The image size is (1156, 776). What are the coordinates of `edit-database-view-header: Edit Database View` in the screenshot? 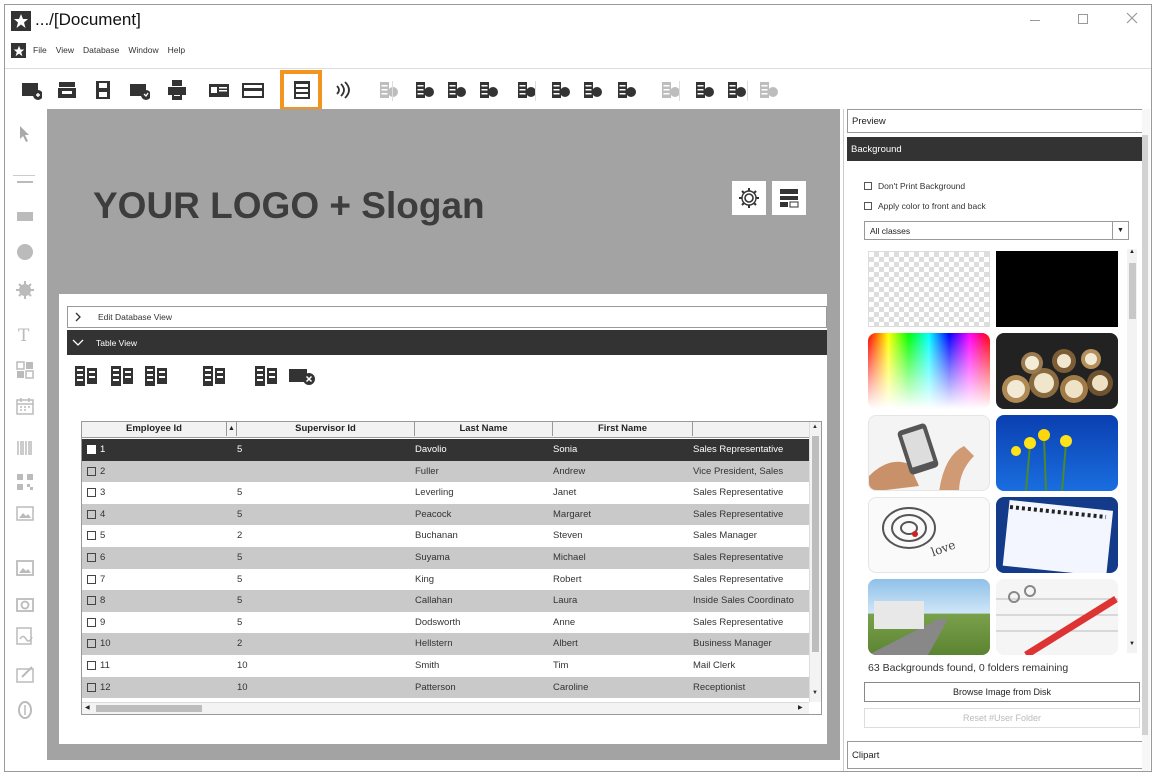 It's located at (447, 317).